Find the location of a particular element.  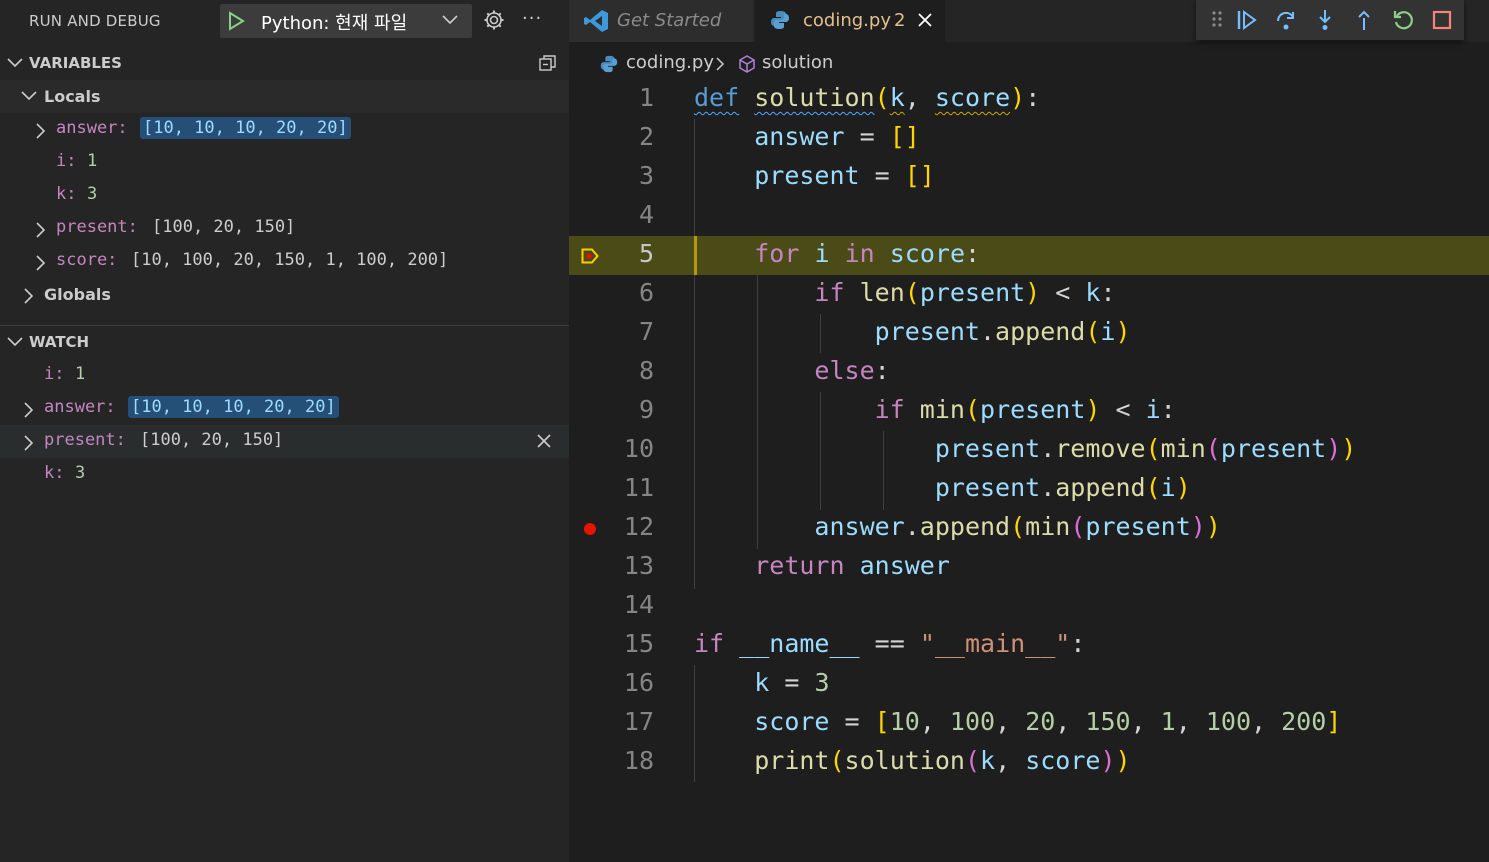

code-line: 13 return answer is located at coordinates (1029, 567).